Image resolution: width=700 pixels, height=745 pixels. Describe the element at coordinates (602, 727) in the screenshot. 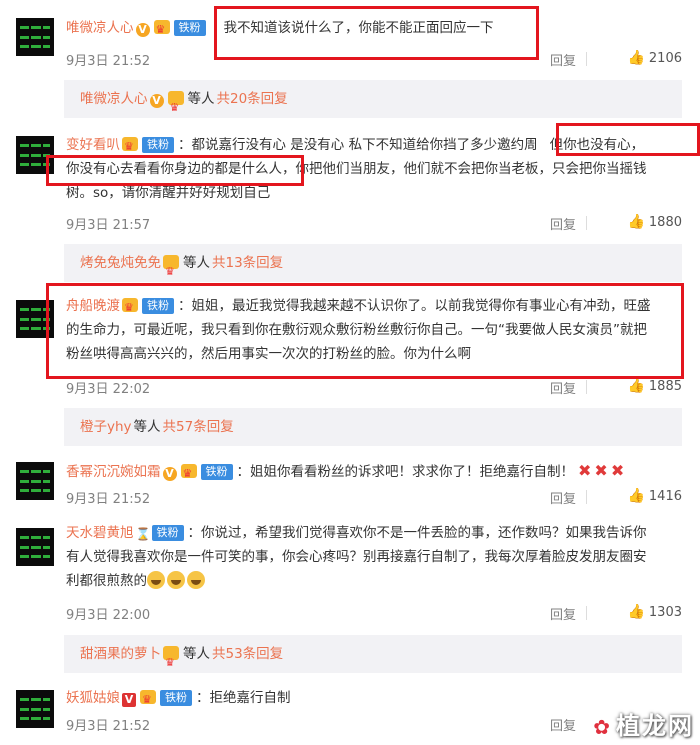

I see `flower-logo-icon: ✿` at that location.